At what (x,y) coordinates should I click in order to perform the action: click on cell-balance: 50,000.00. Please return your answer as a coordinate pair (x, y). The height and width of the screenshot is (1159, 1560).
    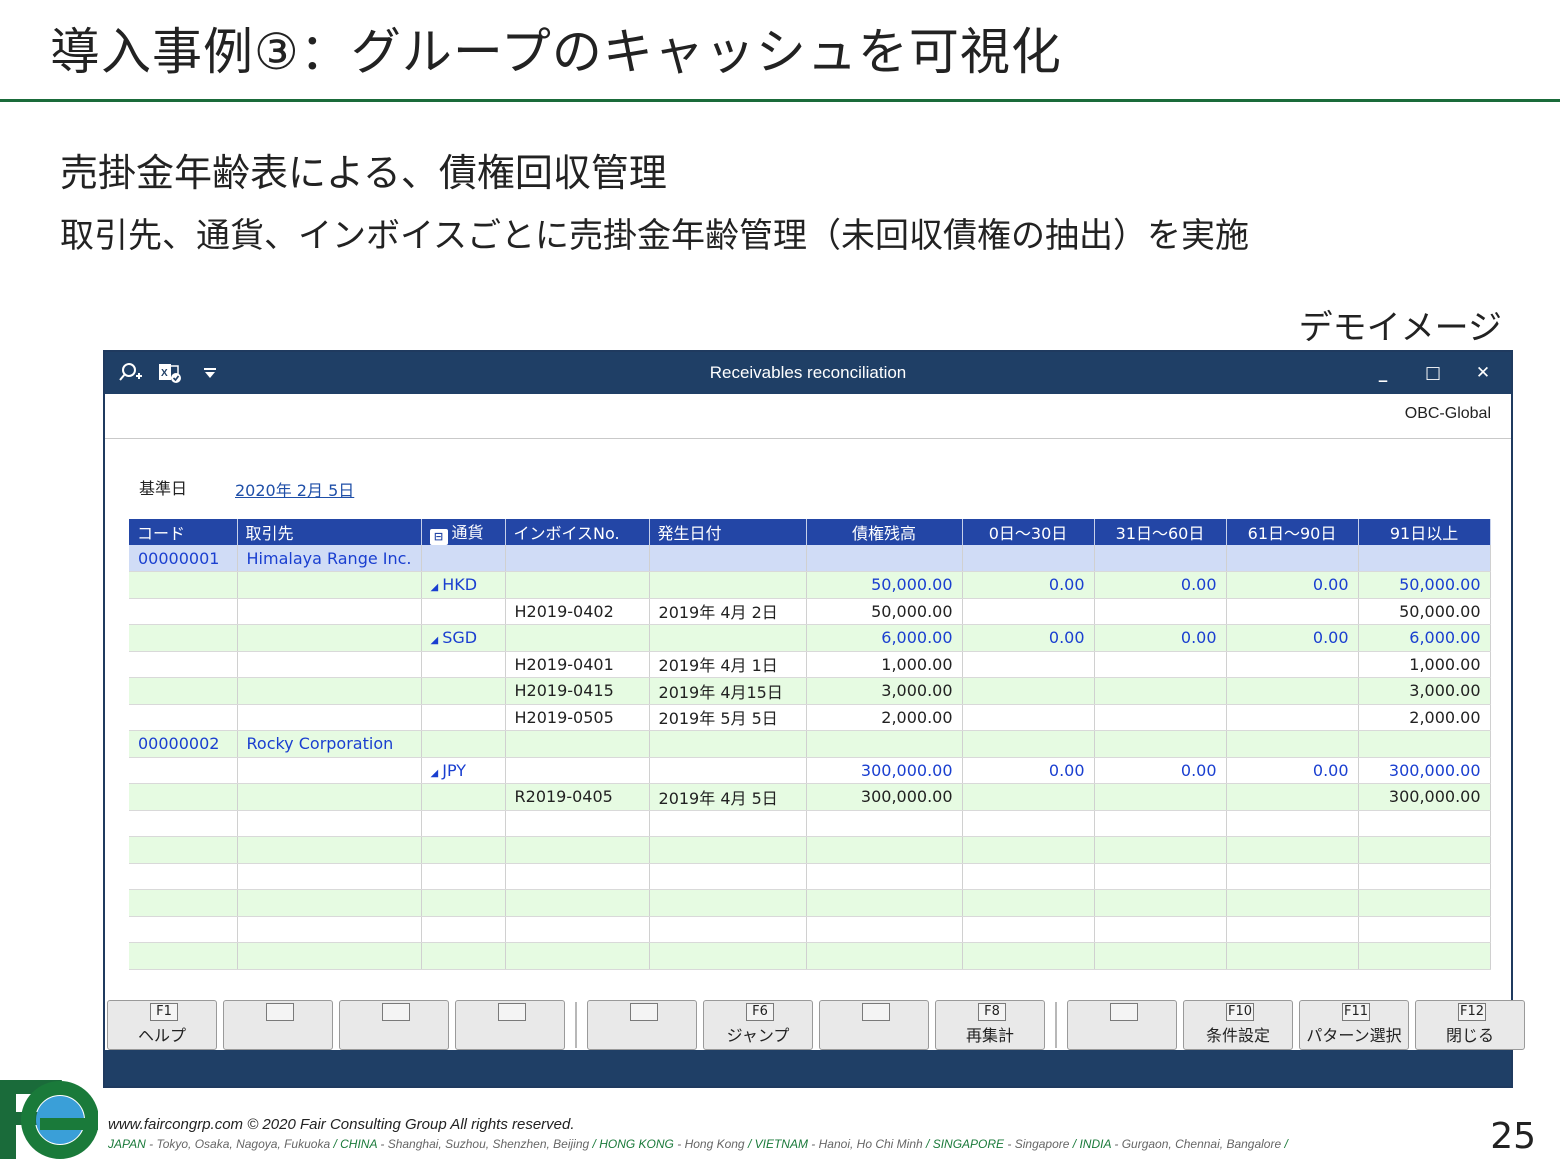
    Looking at the image, I should click on (884, 585).